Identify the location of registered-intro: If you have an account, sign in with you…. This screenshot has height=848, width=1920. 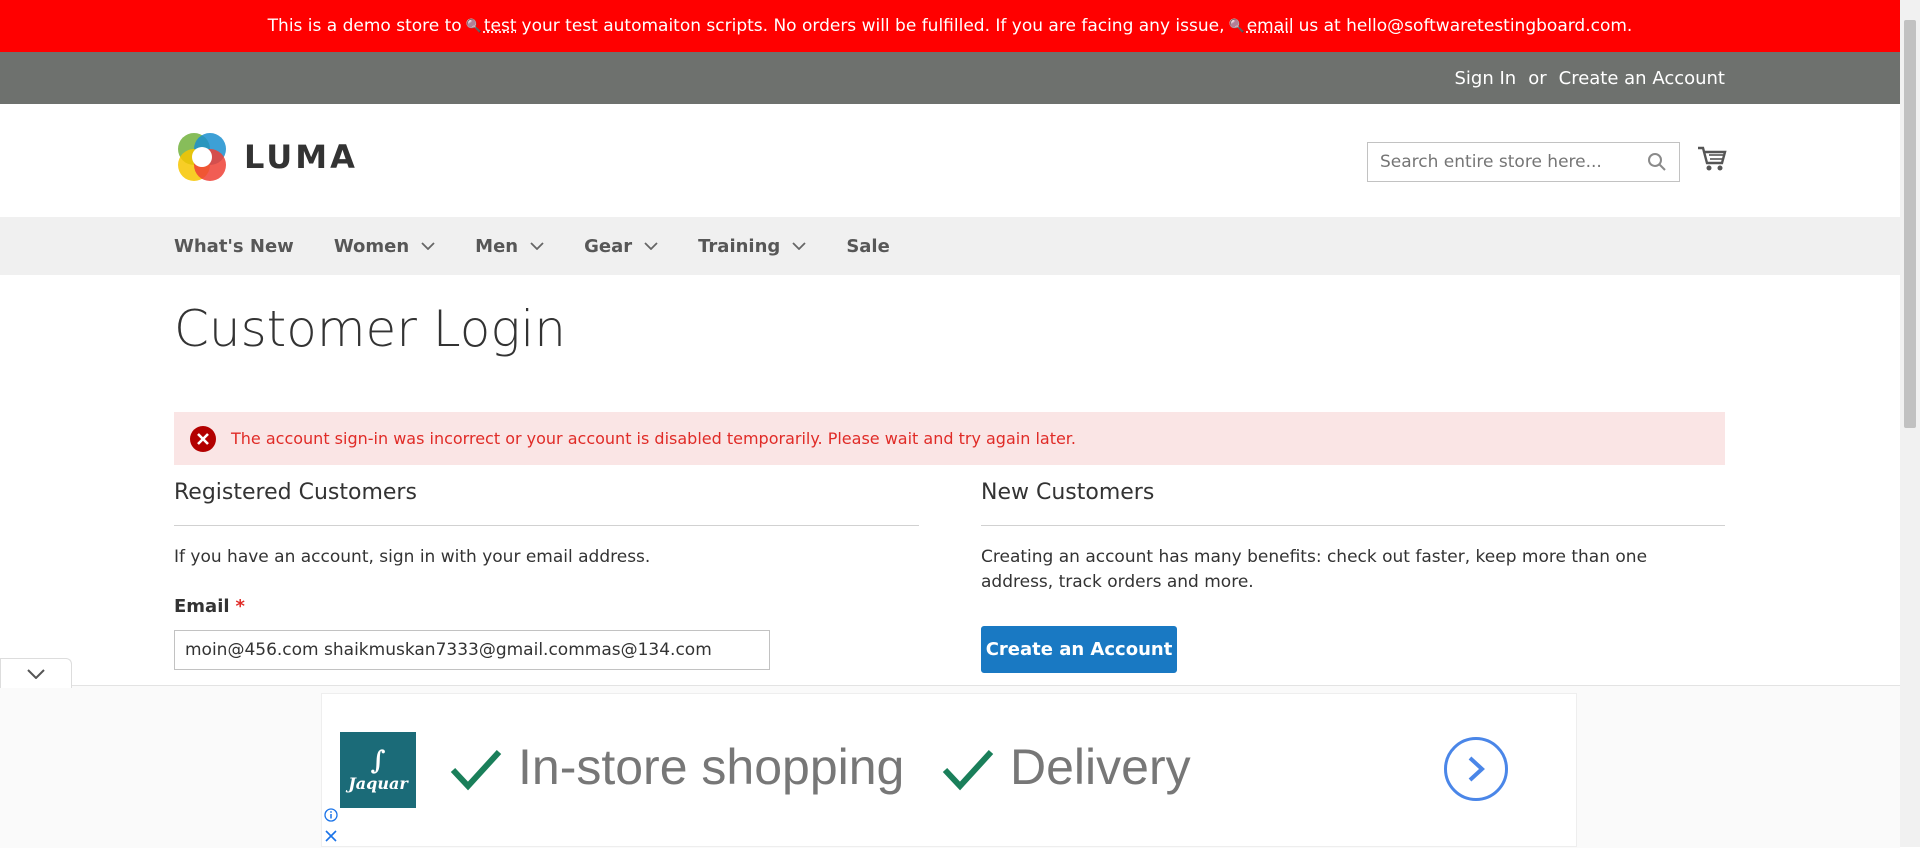
(412, 557).